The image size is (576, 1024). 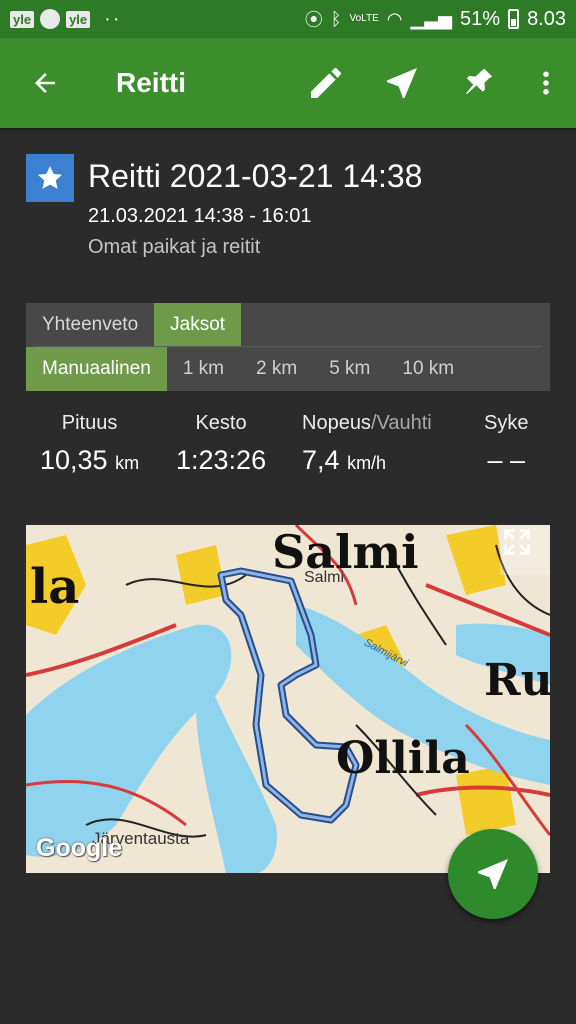 I want to click on volte-icon: VoLTE, so click(x=364, y=18).